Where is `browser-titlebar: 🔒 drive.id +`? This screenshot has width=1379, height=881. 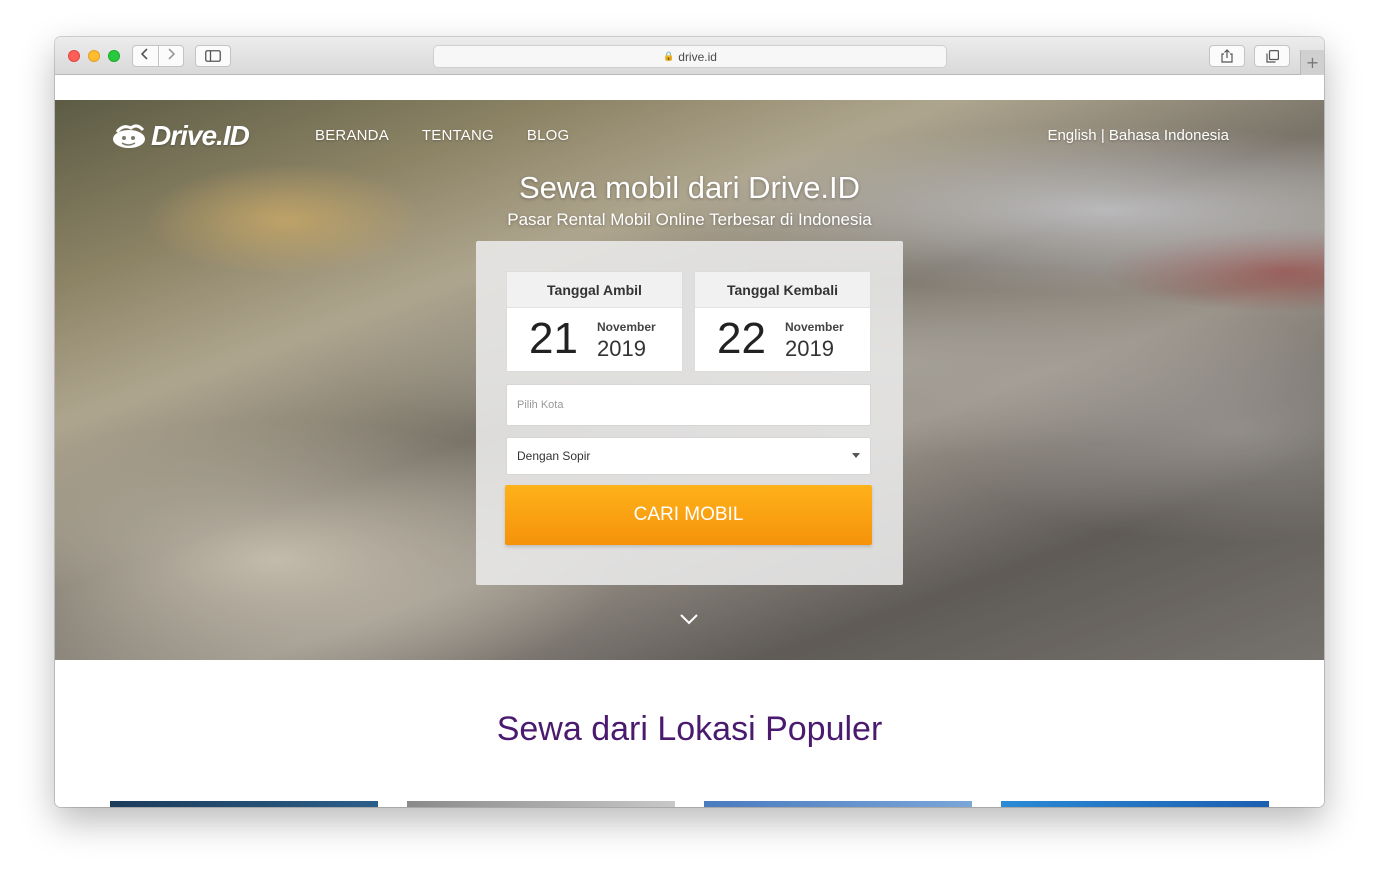 browser-titlebar: 🔒 drive.id + is located at coordinates (689, 56).